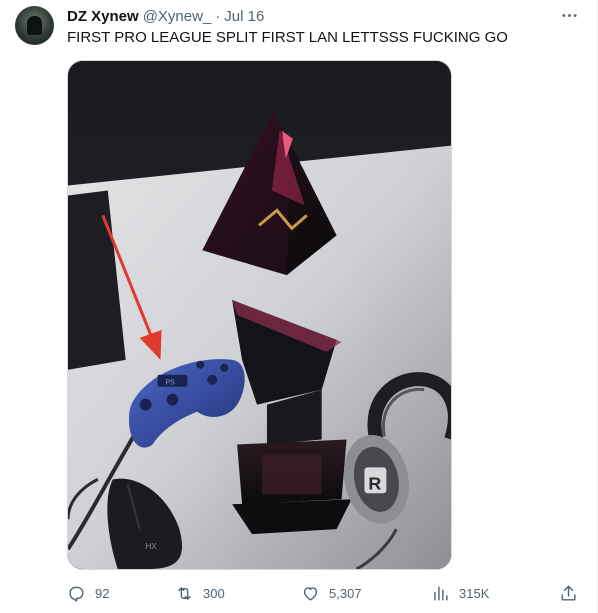 This screenshot has height=613, width=598. I want to click on more-button, so click(569, 15).